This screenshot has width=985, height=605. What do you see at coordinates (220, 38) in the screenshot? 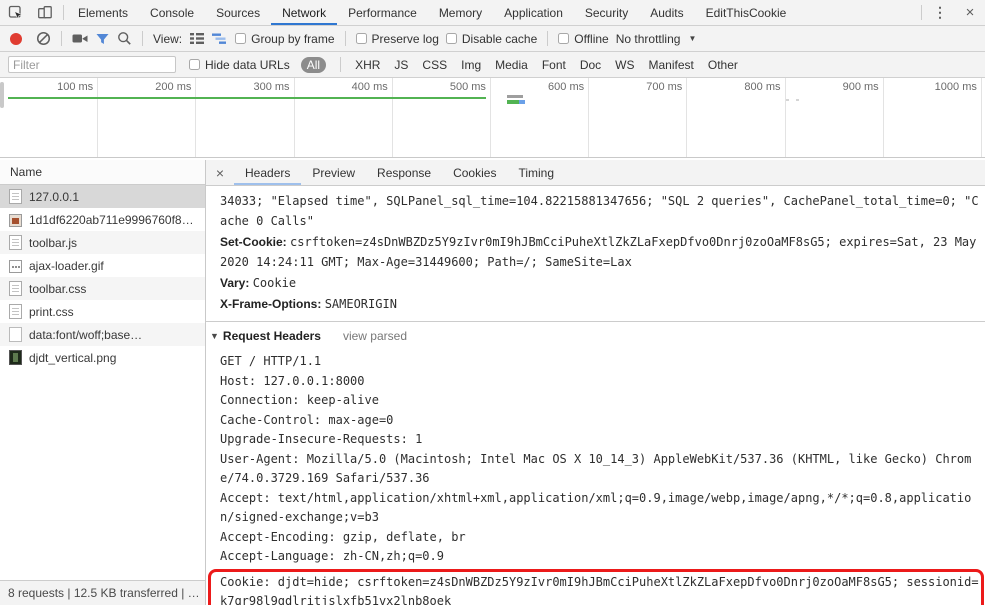
I see `view-waterfall-button` at bounding box center [220, 38].